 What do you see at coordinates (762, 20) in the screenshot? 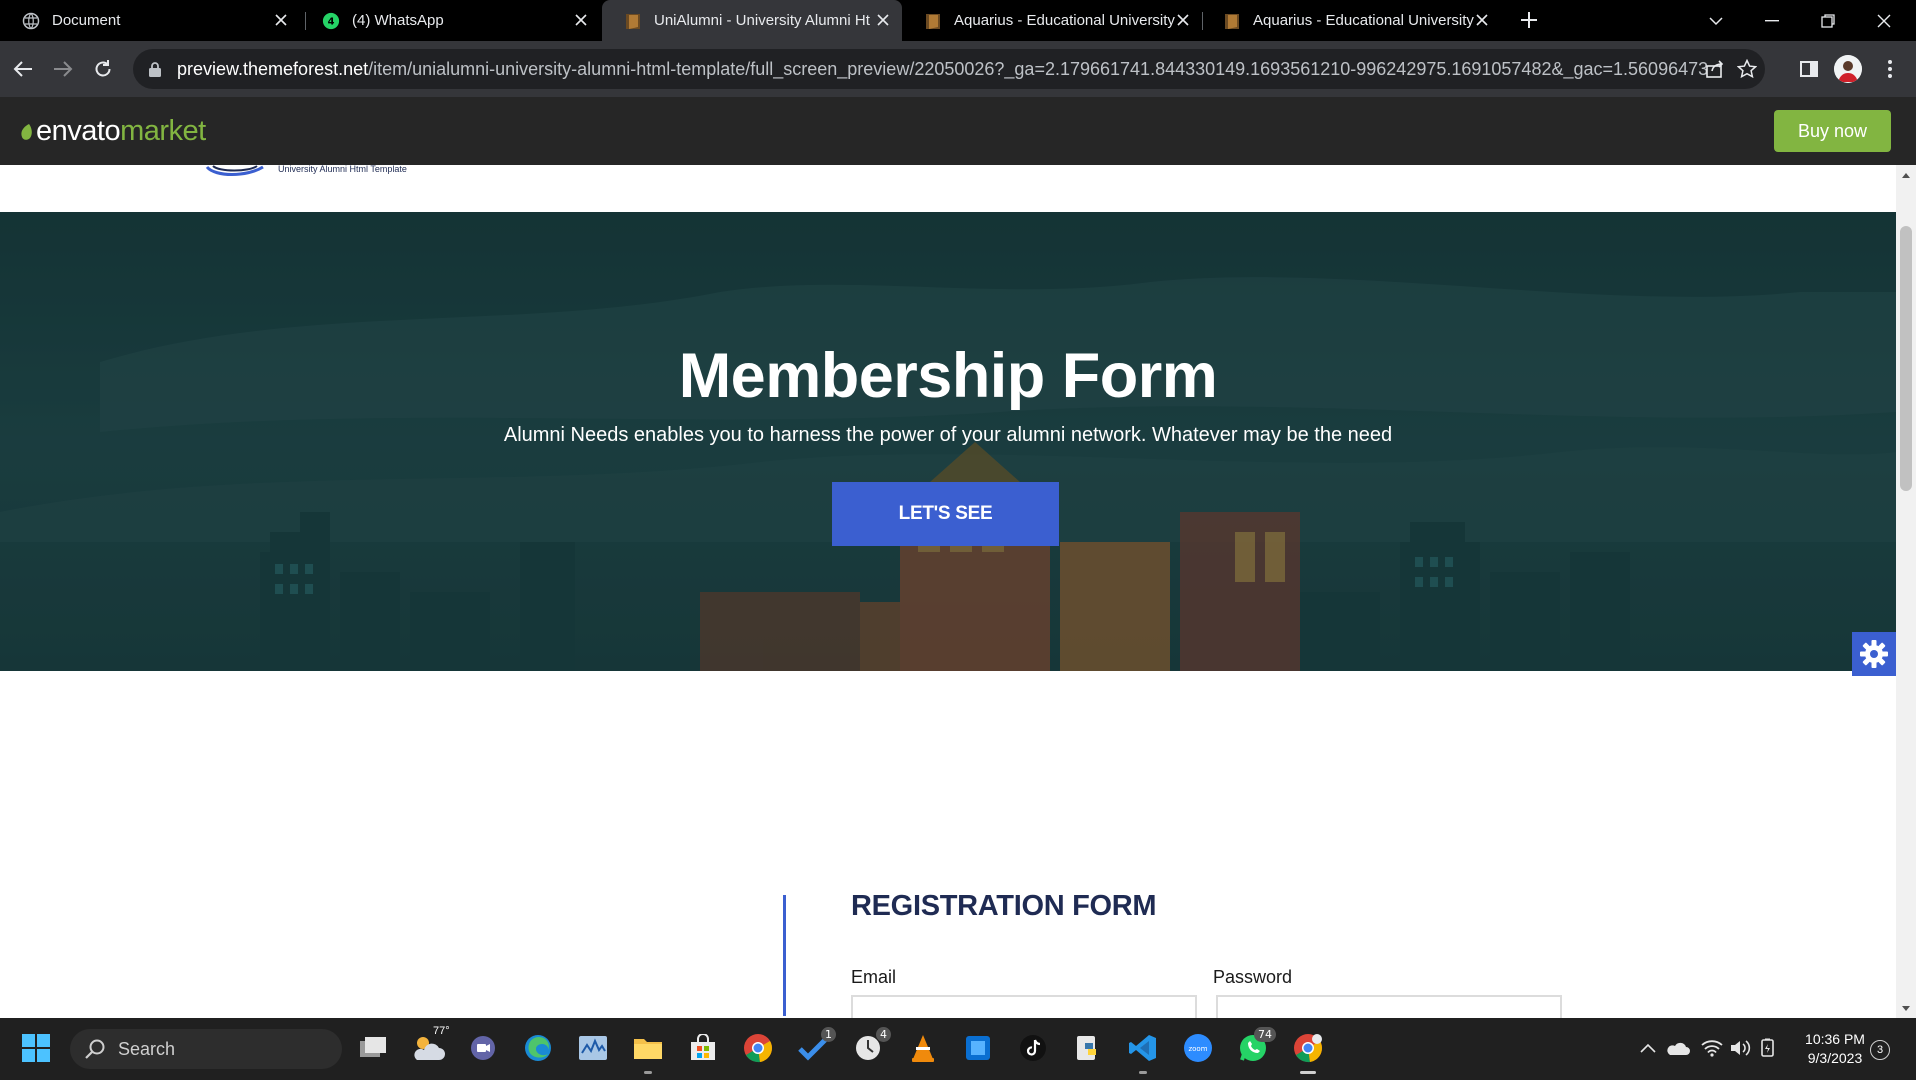
I see `tab-title: UniAlumni - University Alumni Ht` at bounding box center [762, 20].